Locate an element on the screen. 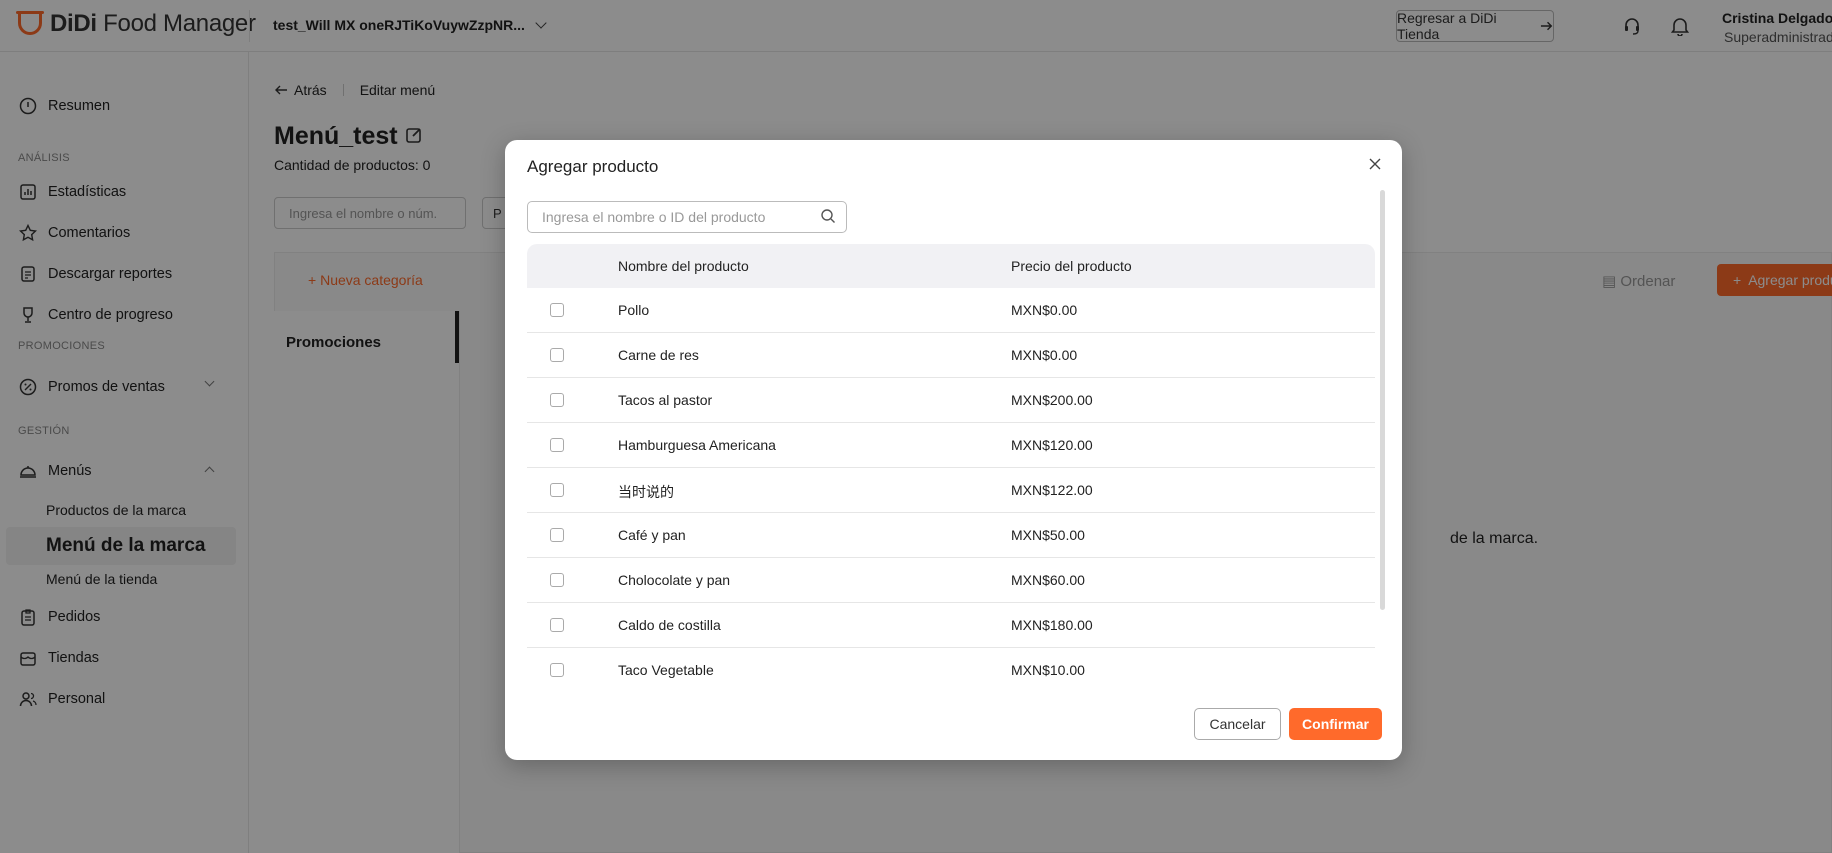  table-row: Hamburguesa Americana MXN$120.00 is located at coordinates (951, 445).